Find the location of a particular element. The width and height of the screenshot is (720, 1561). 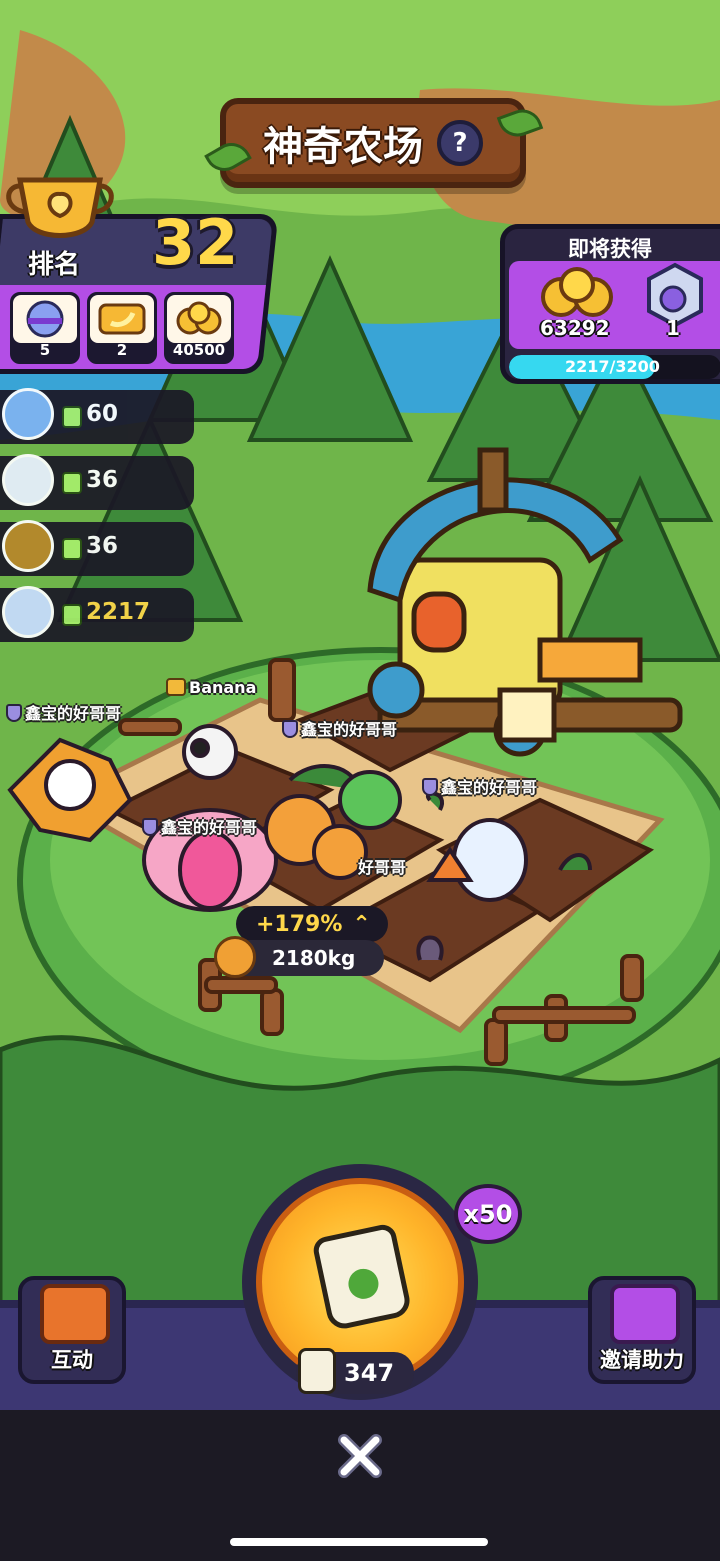

contribution-list: 60 36 36 2217 is located at coordinates (97, 521).